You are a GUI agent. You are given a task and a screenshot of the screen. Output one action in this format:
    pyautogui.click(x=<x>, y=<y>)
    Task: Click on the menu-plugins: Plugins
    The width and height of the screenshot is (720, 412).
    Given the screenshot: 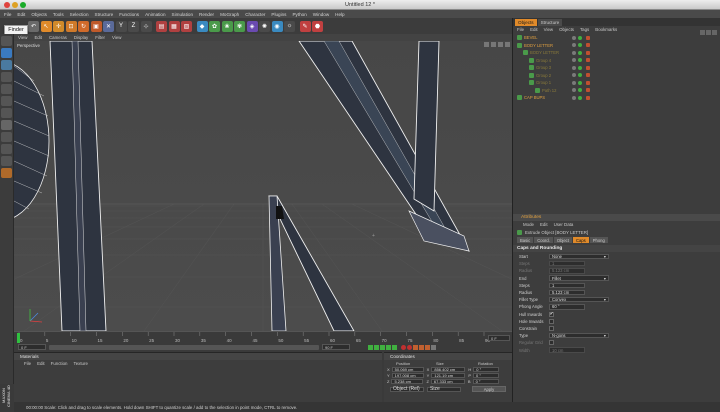 What is the action you would take?
    pyautogui.click(x=278, y=14)
    